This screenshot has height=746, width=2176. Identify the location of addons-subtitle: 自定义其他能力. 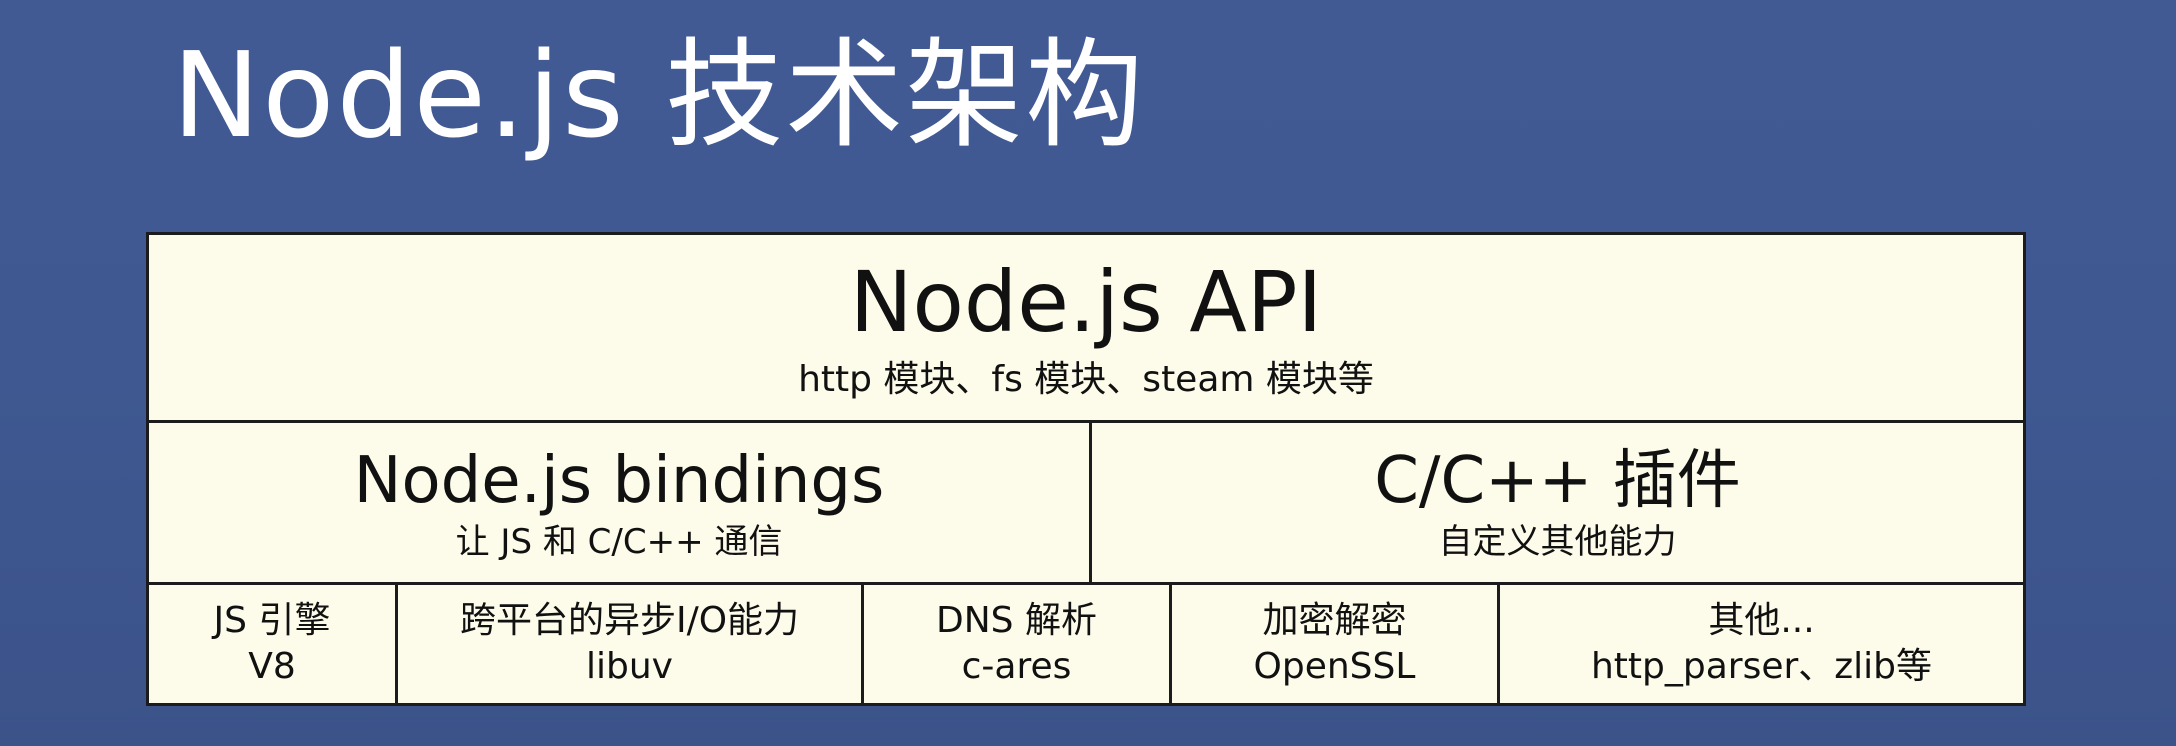
(1557, 541).